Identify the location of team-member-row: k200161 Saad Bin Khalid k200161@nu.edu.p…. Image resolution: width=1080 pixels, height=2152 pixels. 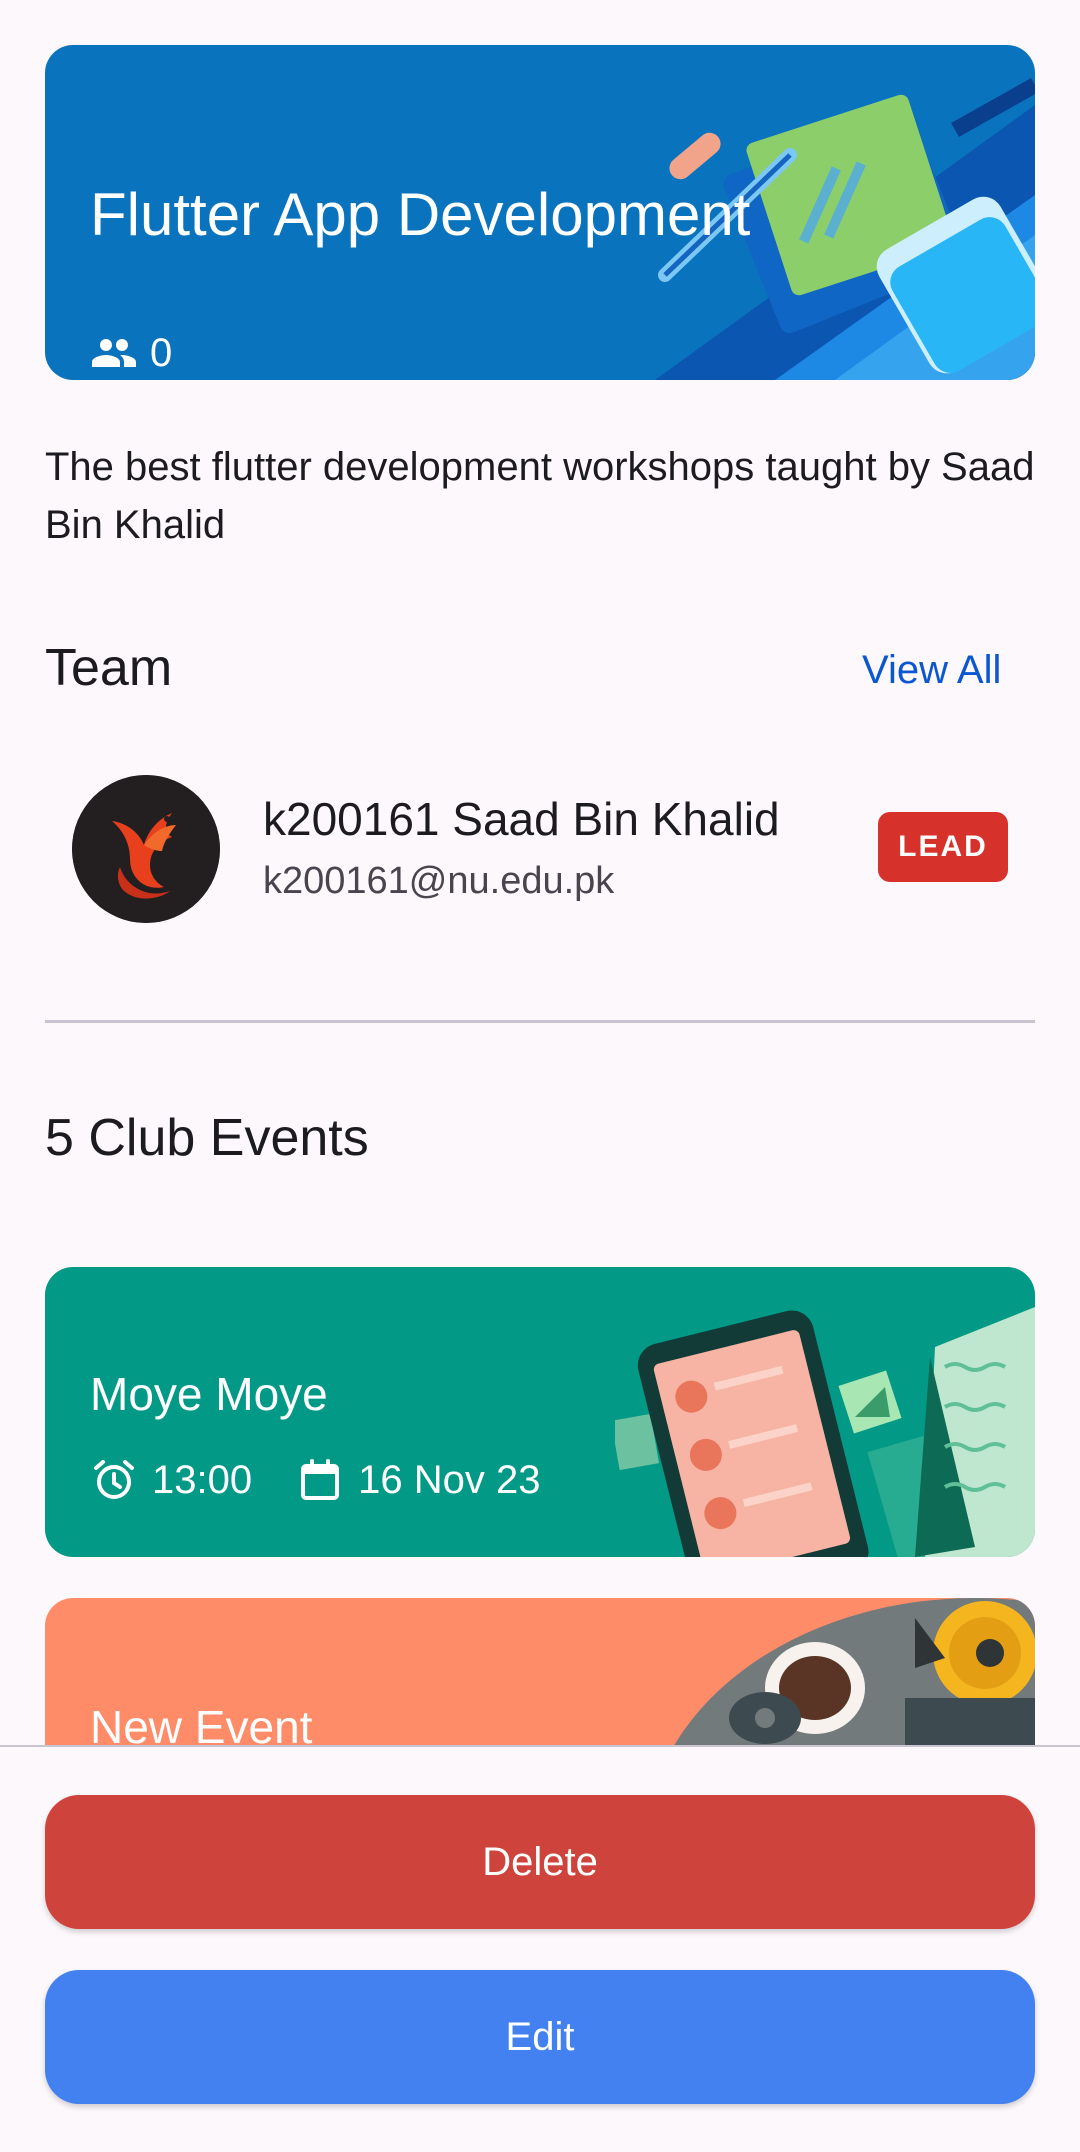
(540, 849).